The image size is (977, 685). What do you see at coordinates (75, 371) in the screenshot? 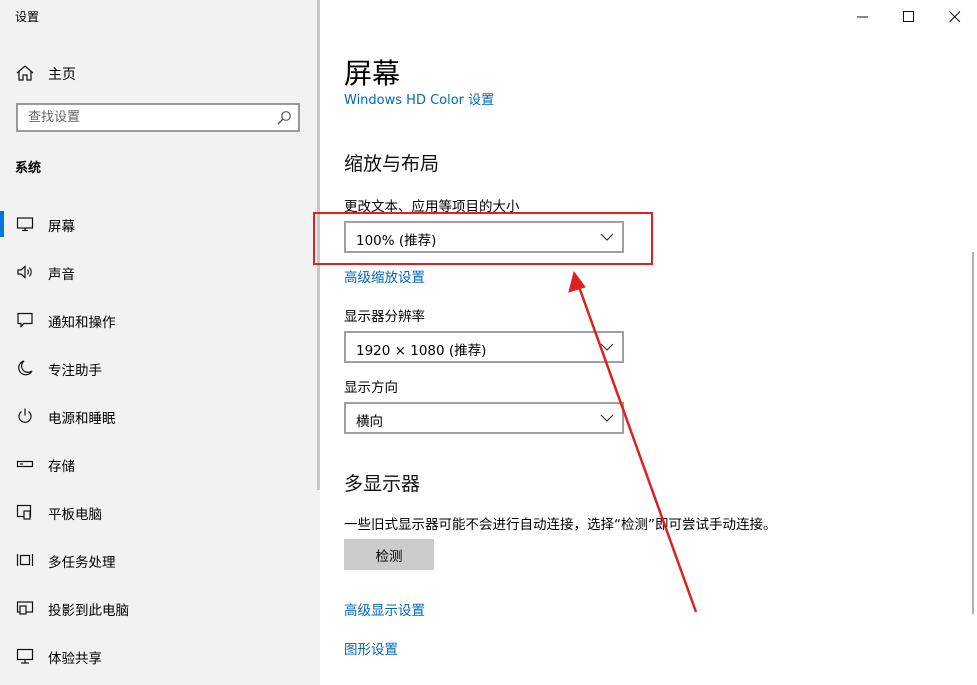
I see `sidebar-item-label: 专注助手` at bounding box center [75, 371].